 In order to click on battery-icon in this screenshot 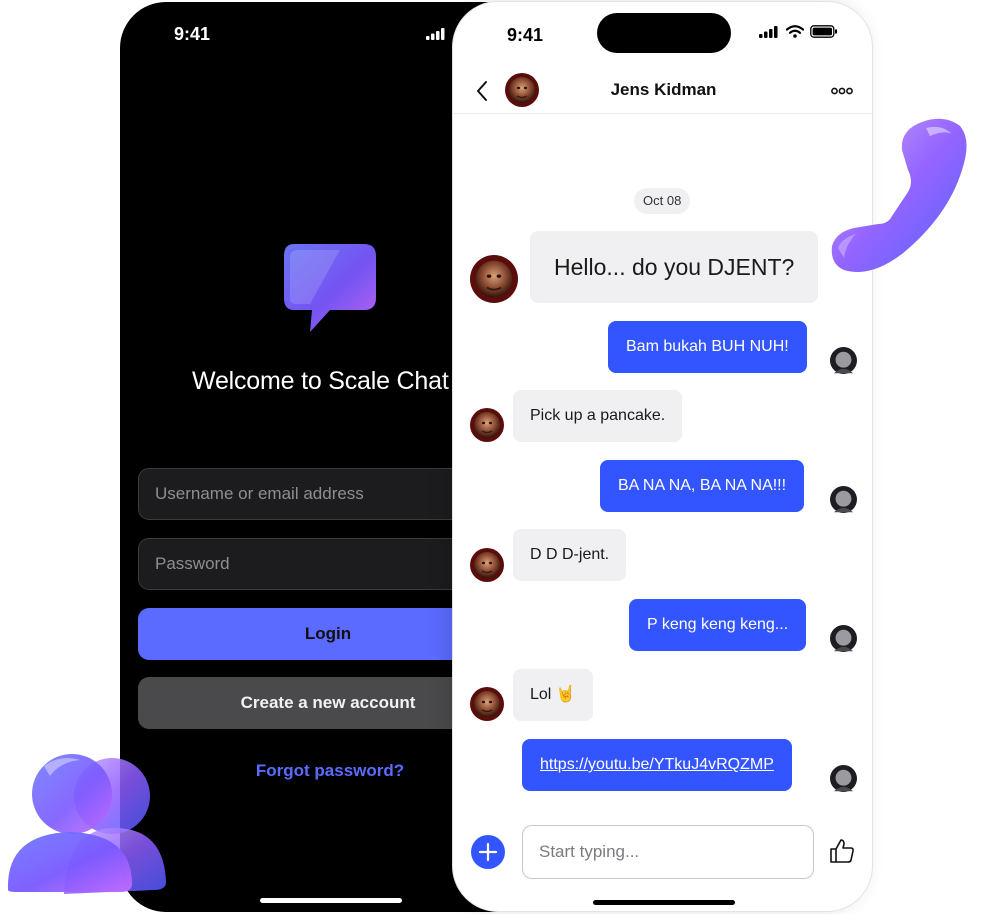, I will do `click(823, 31)`.